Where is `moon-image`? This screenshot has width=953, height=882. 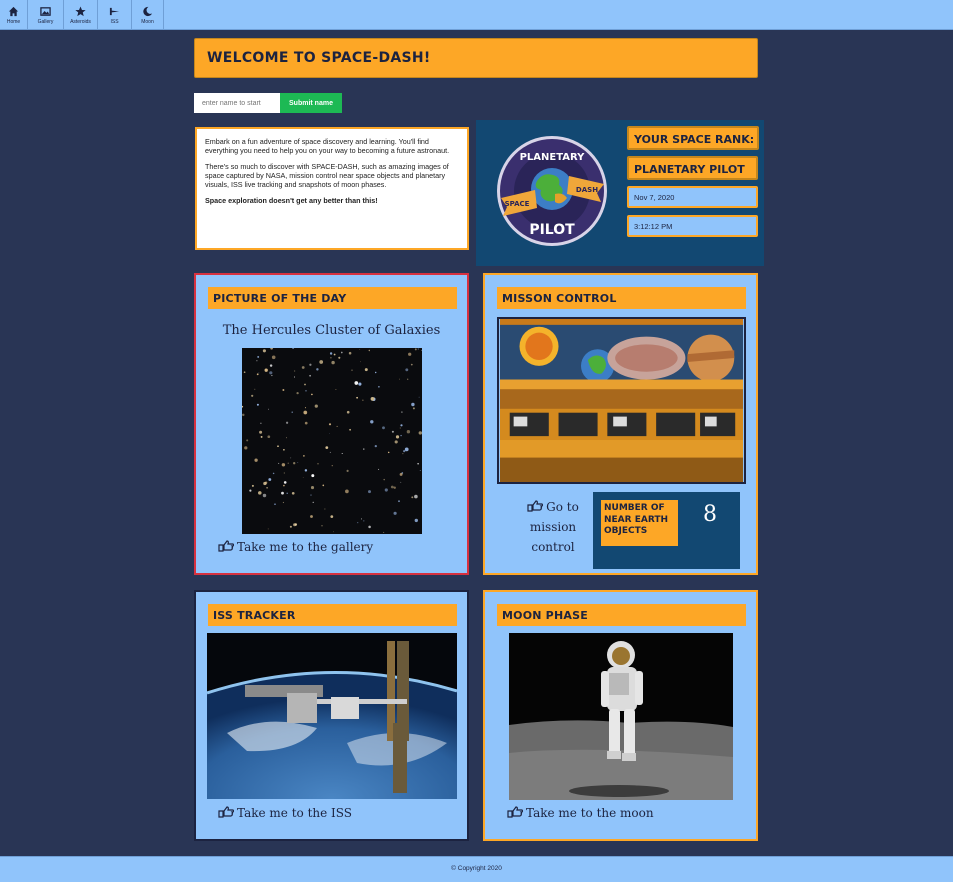 moon-image is located at coordinates (621, 716).